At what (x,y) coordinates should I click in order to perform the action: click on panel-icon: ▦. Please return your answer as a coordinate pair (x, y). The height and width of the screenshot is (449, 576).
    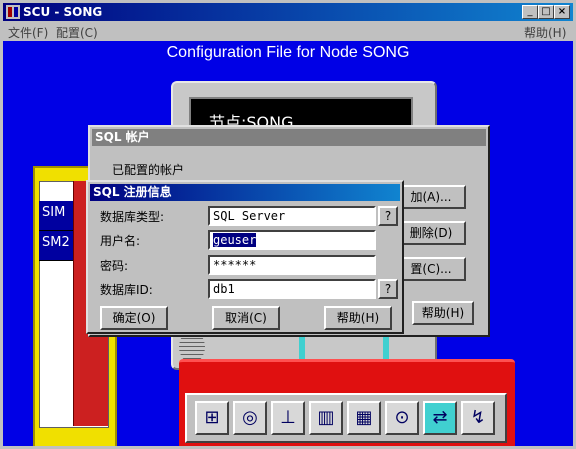
    Looking at the image, I should click on (364, 418).